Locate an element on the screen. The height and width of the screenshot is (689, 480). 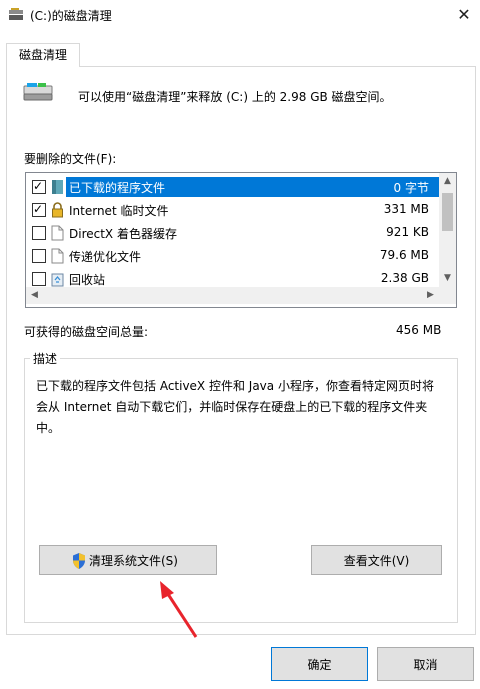
scrollbar-corner is located at coordinates (447, 295).